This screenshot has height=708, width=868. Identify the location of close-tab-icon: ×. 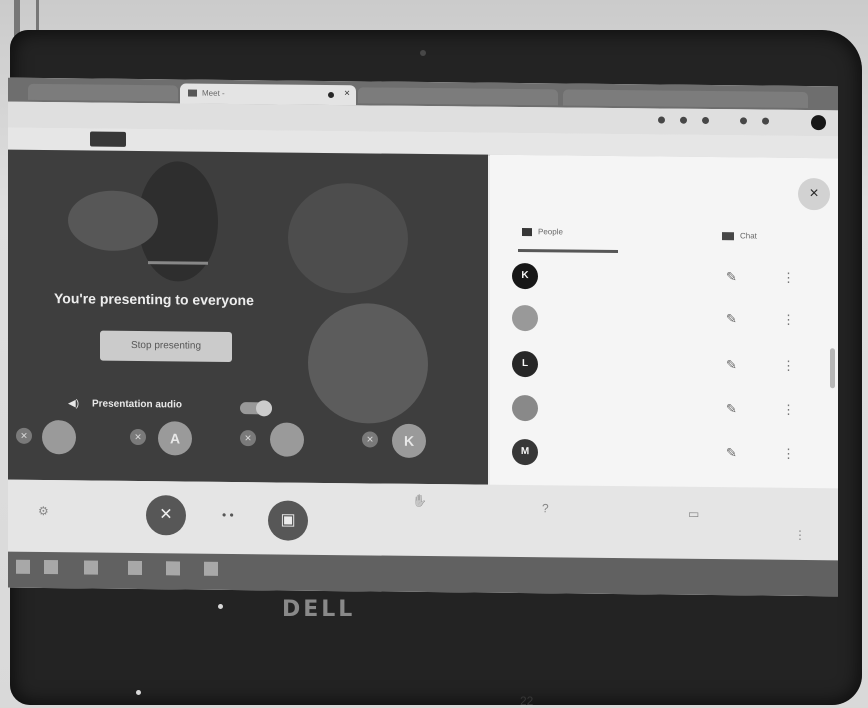
(347, 93).